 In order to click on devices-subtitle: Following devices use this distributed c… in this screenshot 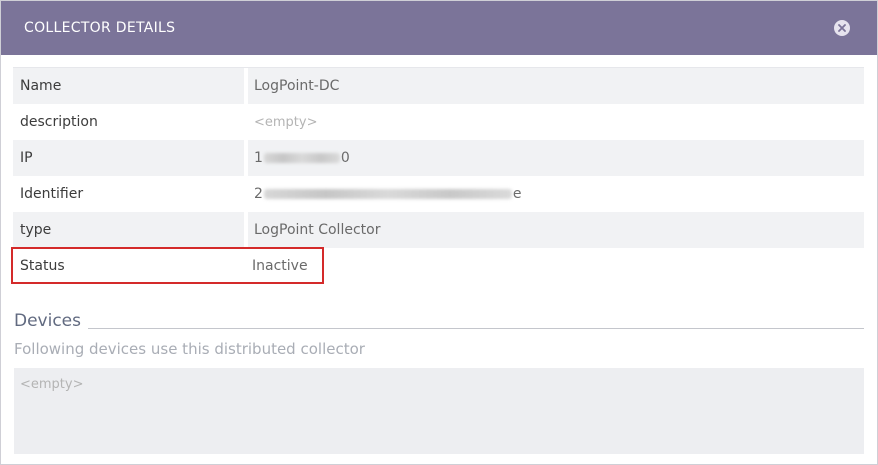, I will do `click(189, 349)`.